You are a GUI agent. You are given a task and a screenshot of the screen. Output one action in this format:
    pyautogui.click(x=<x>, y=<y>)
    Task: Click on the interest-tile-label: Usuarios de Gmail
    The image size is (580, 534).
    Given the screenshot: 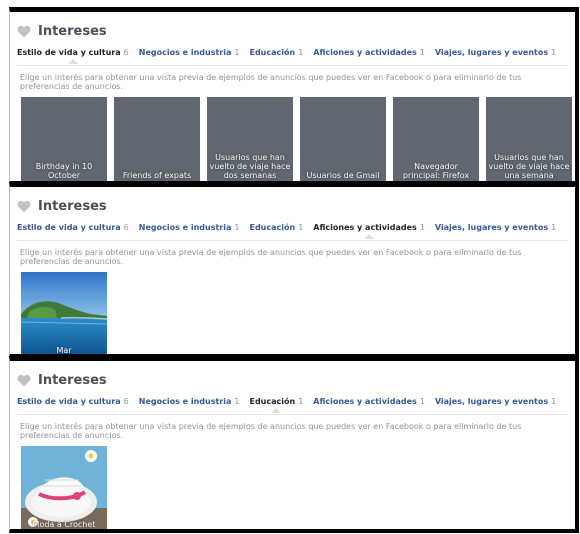 What is the action you would take?
    pyautogui.click(x=343, y=175)
    